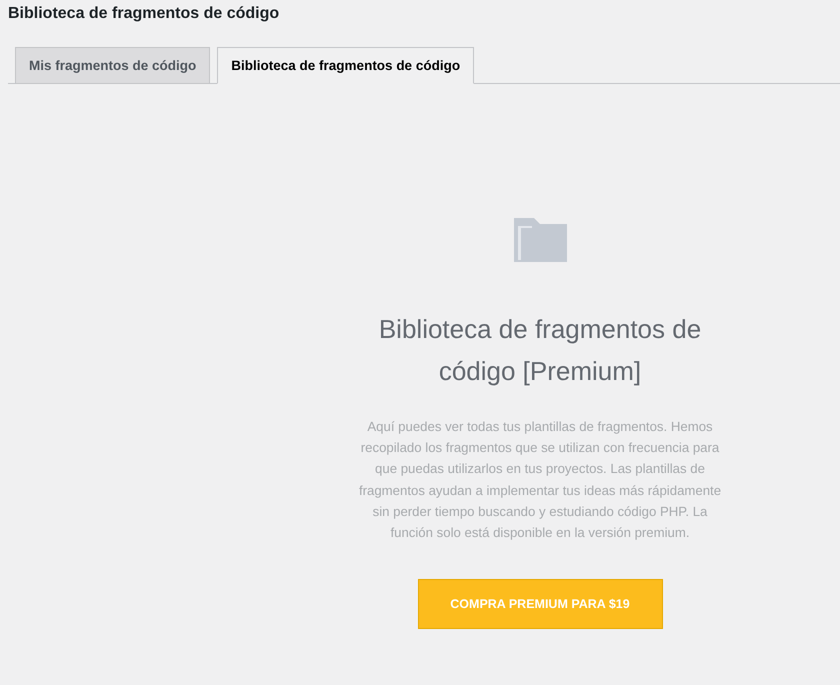 This screenshot has height=685, width=840. Describe the element at coordinates (144, 14) in the screenshot. I see `page-title: Biblioteca de fragmentos de código` at that location.